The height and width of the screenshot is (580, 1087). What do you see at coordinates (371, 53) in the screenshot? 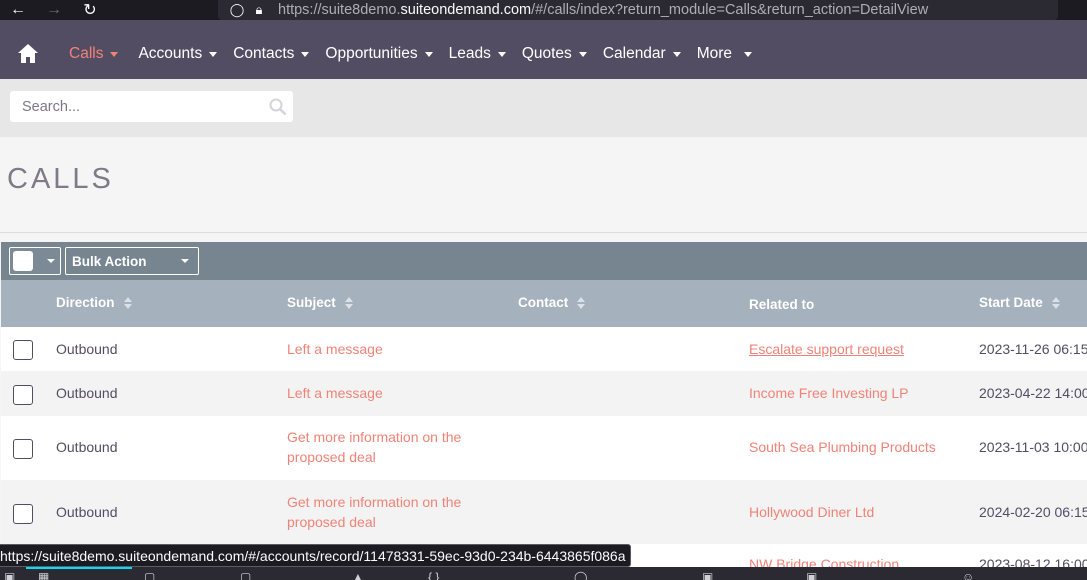
I see `nav-opportunities-label: Opportunities` at bounding box center [371, 53].